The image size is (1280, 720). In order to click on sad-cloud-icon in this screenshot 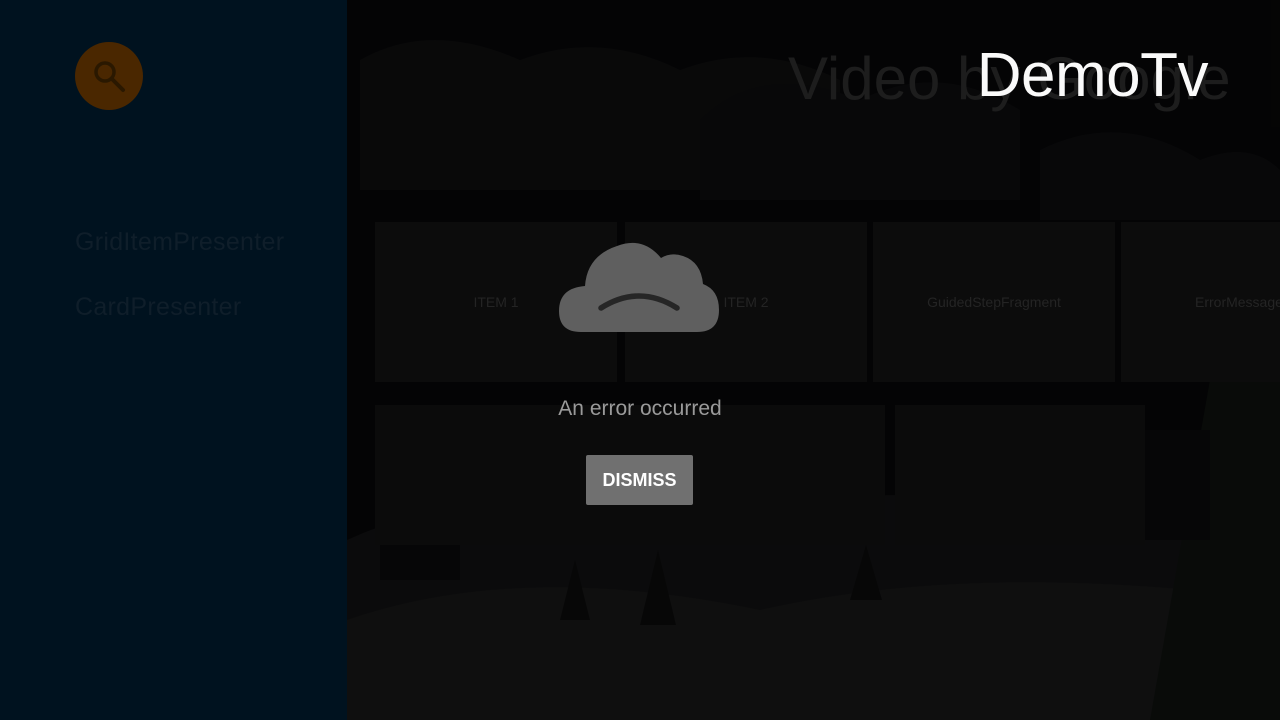, I will do `click(639, 287)`.